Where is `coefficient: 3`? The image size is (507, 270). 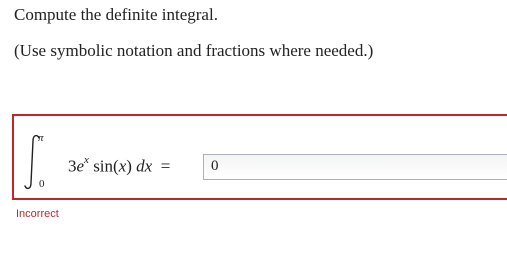
coefficient: 3 is located at coordinates (72, 166).